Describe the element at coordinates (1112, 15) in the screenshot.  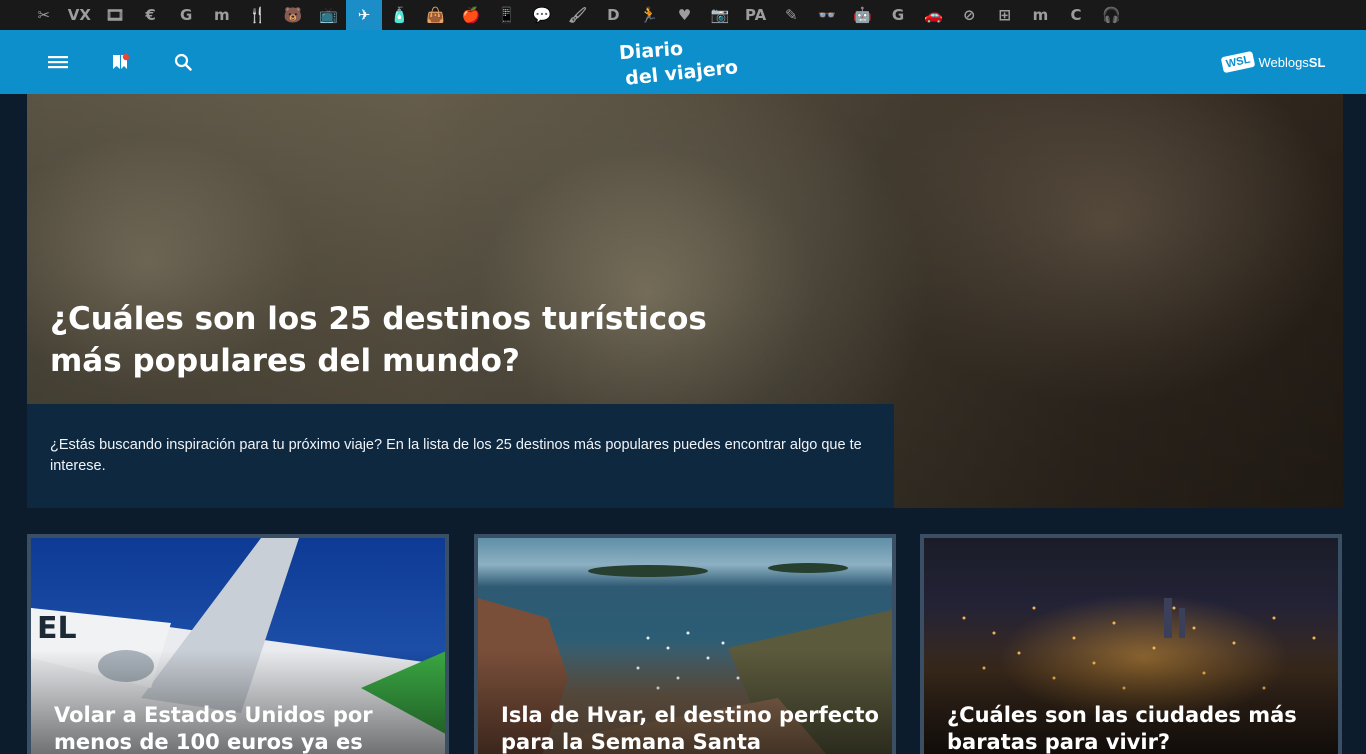
I see `headphones-icon: 🎧` at that location.